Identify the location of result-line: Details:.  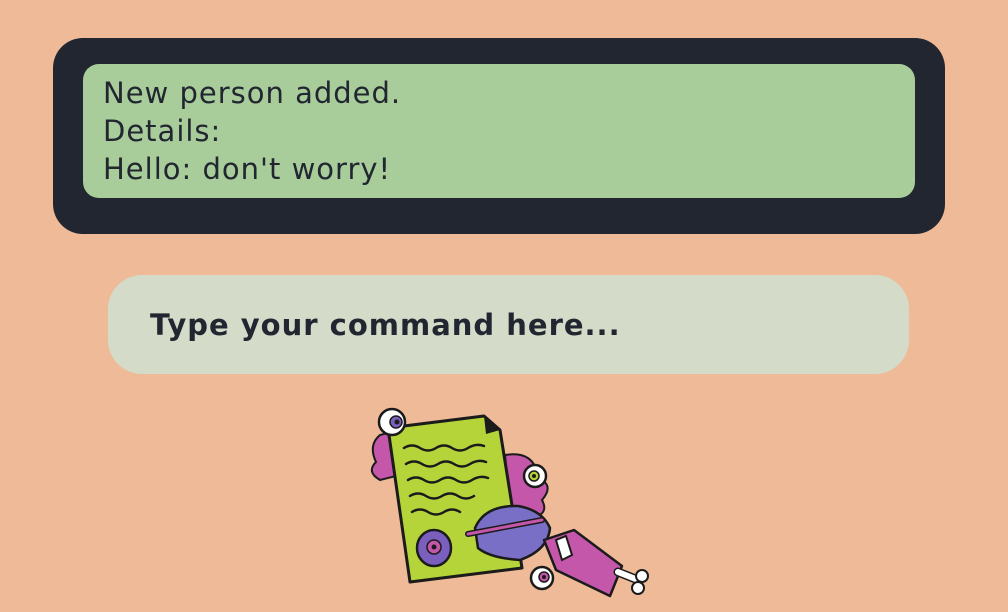
(162, 131).